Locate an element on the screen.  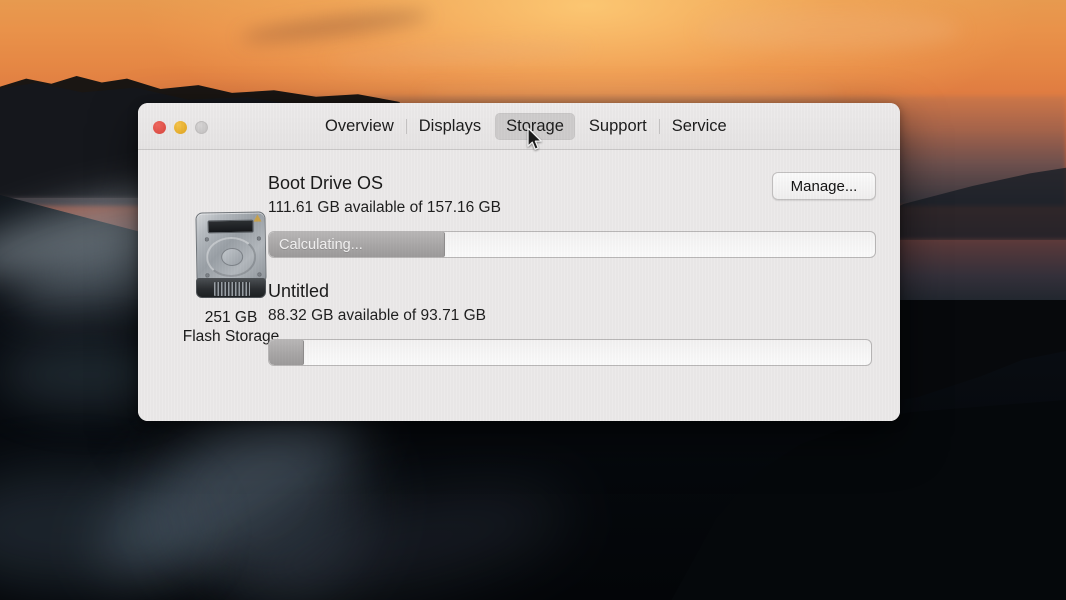
volume-availability: 111.61 GB available of 157.16 GB is located at coordinates (384, 207).